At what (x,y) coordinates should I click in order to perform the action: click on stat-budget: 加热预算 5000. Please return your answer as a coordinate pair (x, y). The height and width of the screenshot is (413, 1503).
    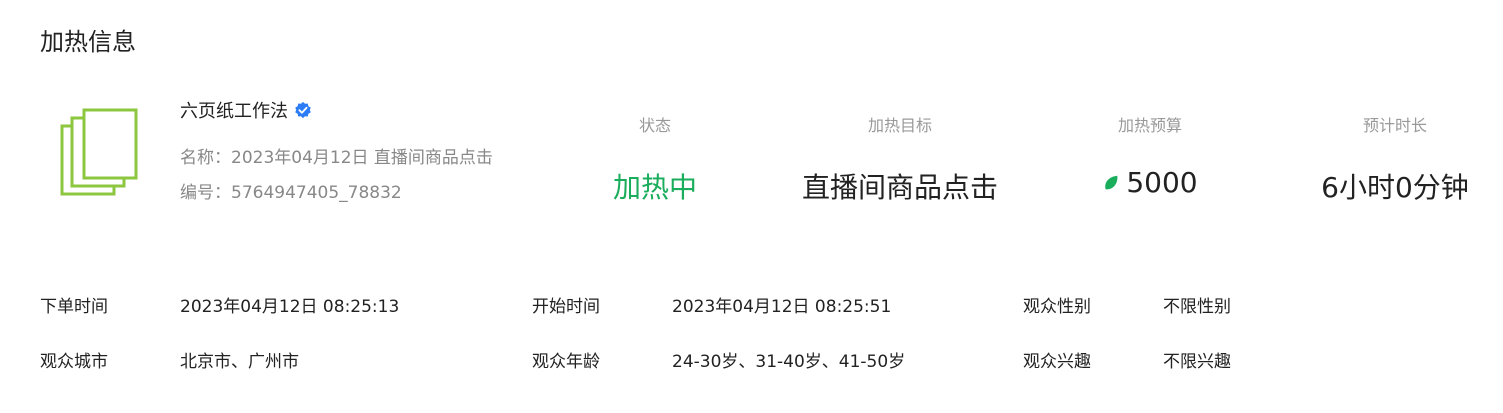
    Looking at the image, I should click on (1150, 155).